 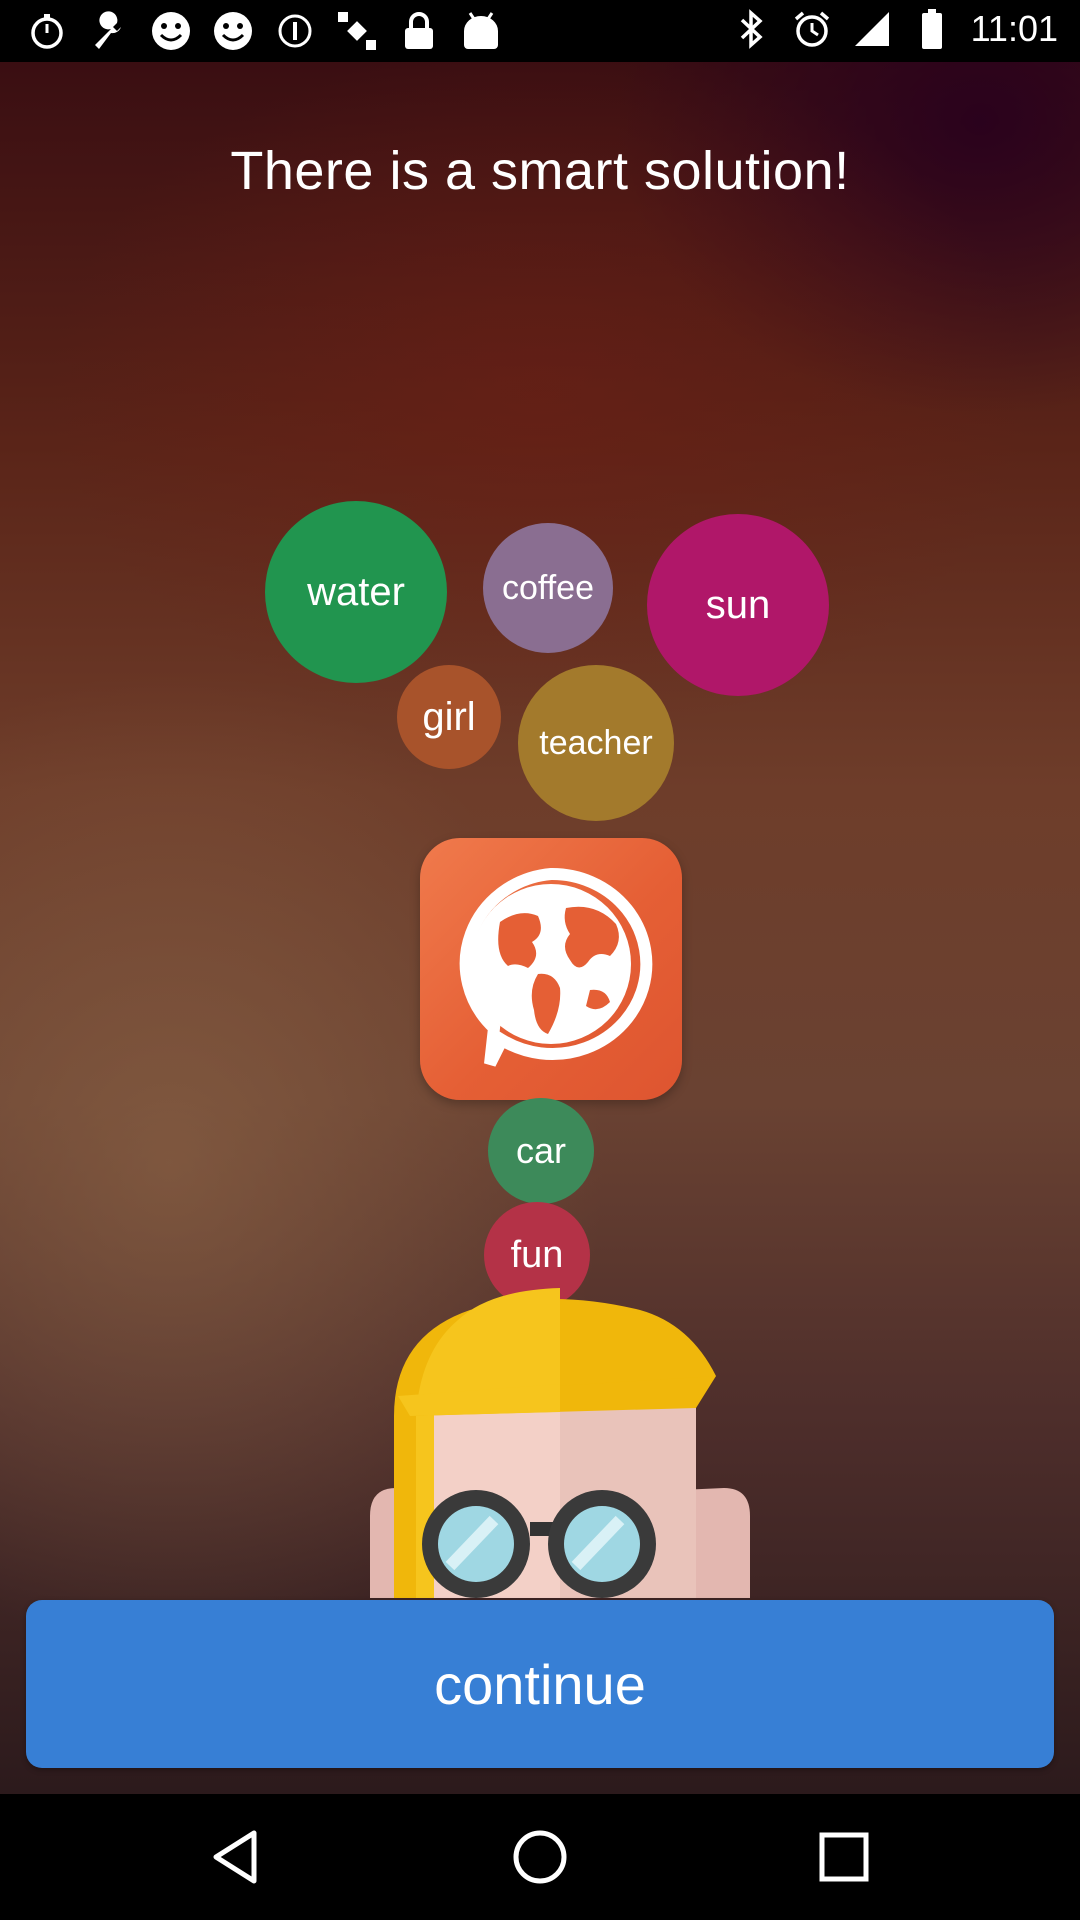 I want to click on word-bubble-coffee: coffee, so click(x=548, y=588).